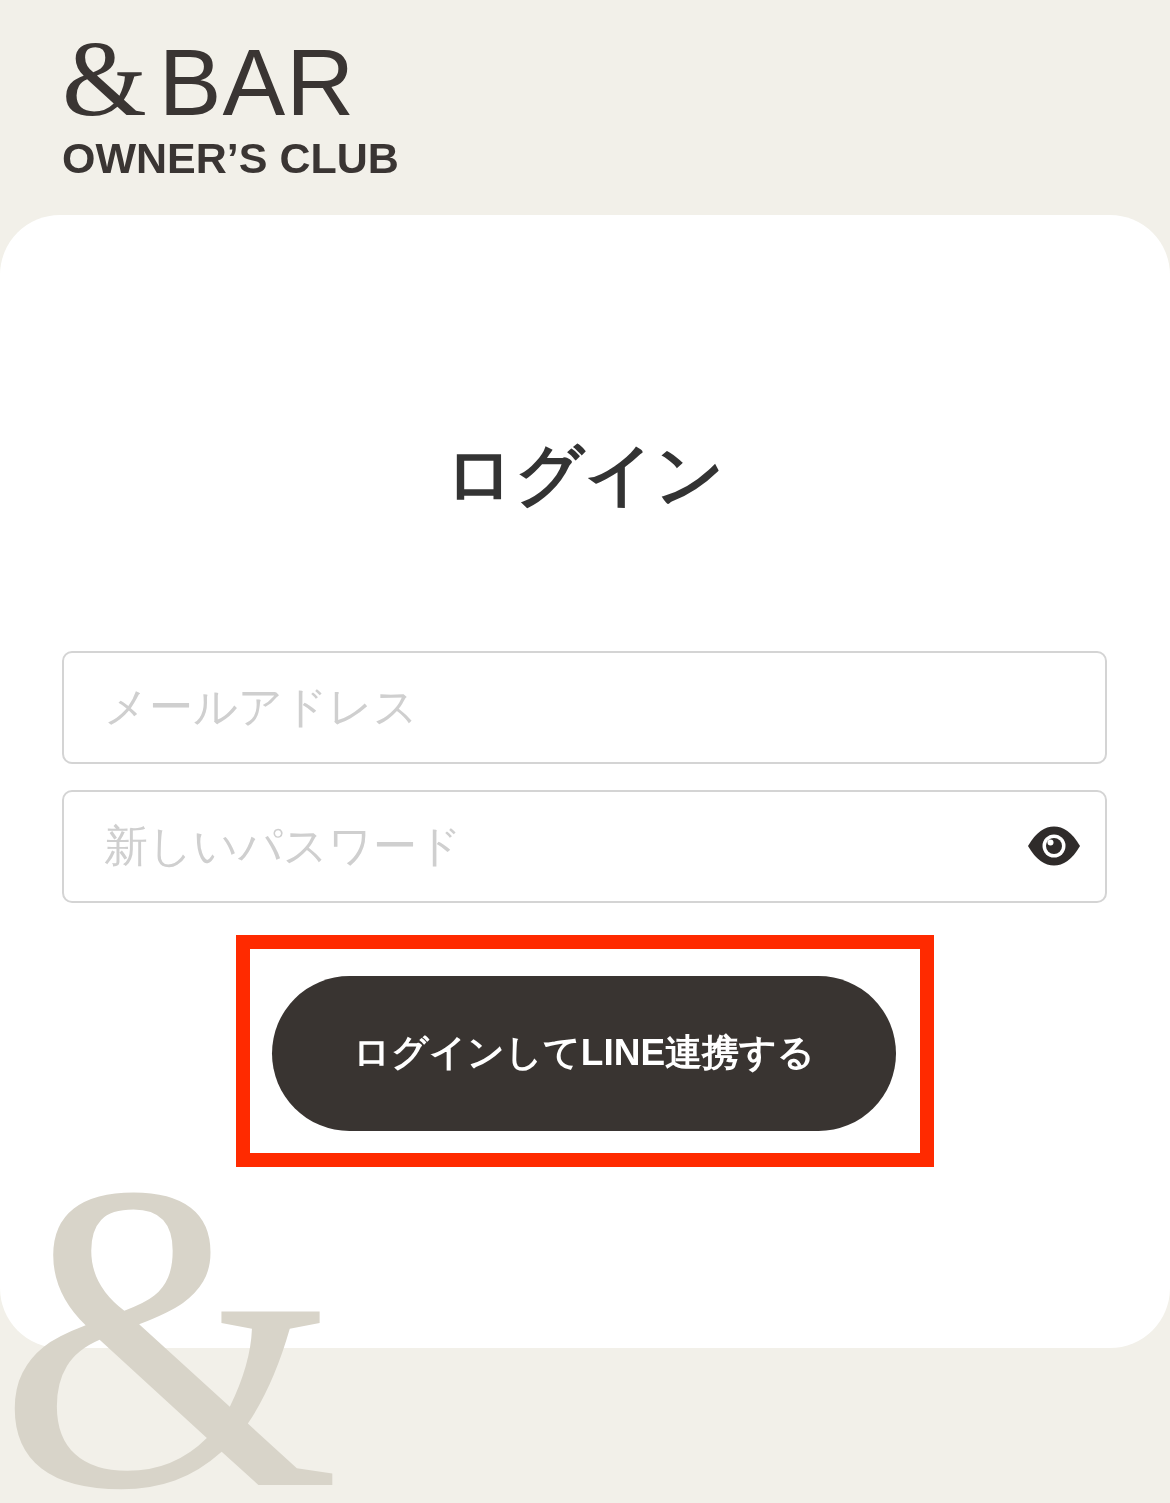 The width and height of the screenshot is (1170, 1503). I want to click on login-button: ログインしてLINE連携する, so click(584, 1053).